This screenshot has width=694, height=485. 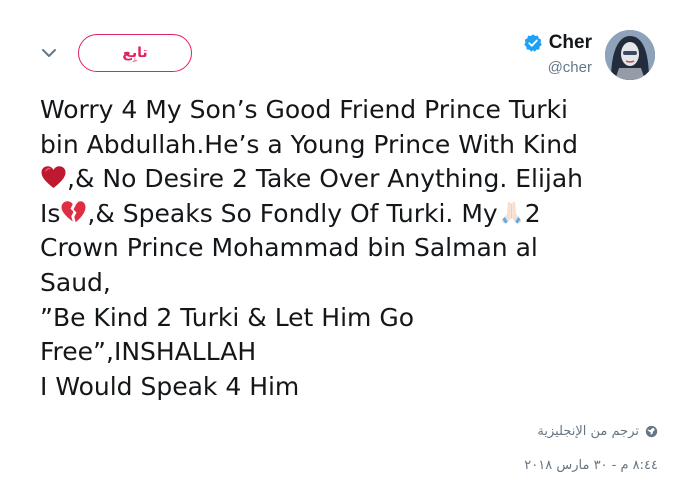 What do you see at coordinates (73, 212) in the screenshot?
I see `broken-heart-icon` at bounding box center [73, 212].